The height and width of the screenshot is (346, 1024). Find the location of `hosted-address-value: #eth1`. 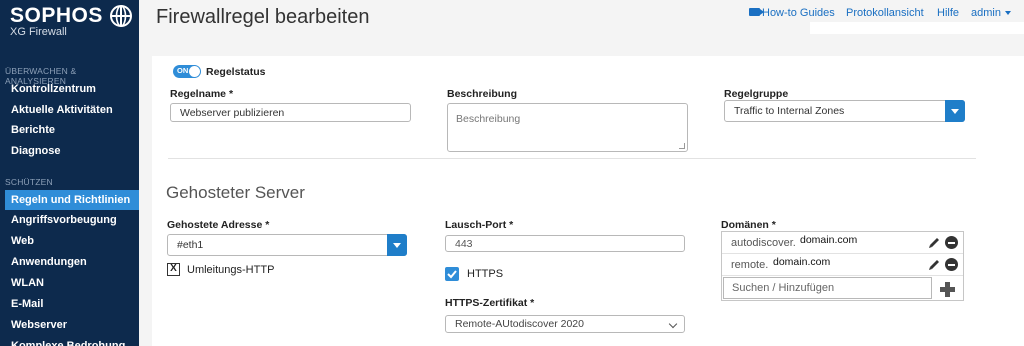

hosted-address-value: #eth1 is located at coordinates (190, 245).